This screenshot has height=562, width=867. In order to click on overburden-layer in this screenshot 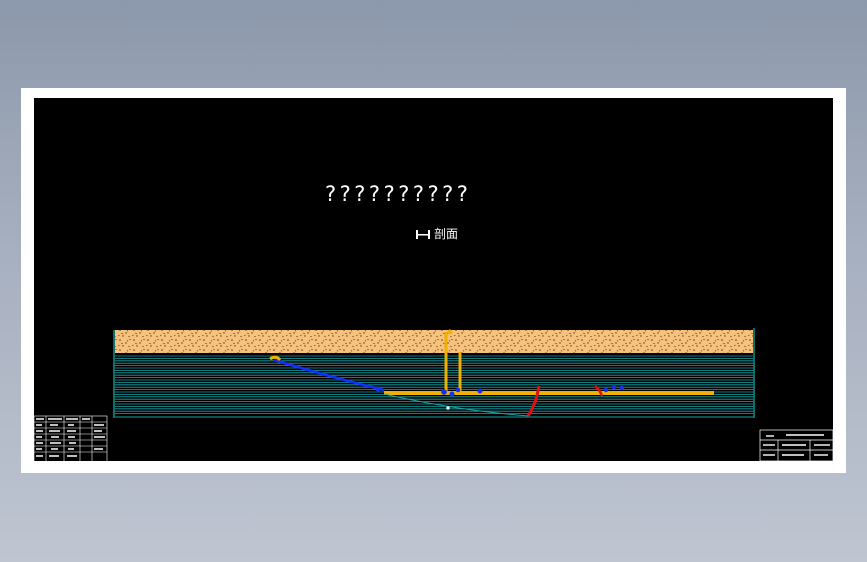, I will do `click(434, 341)`.